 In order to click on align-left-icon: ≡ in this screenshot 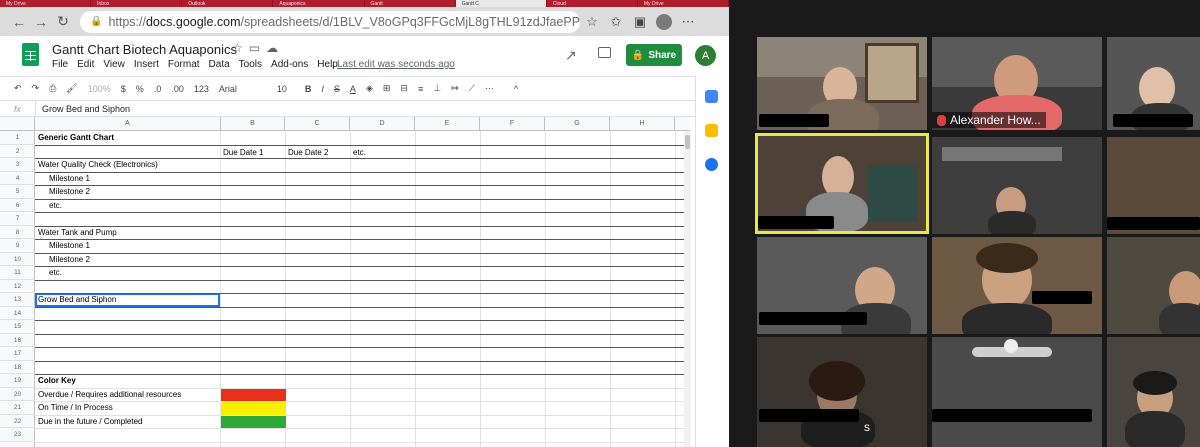, I will do `click(420, 89)`.